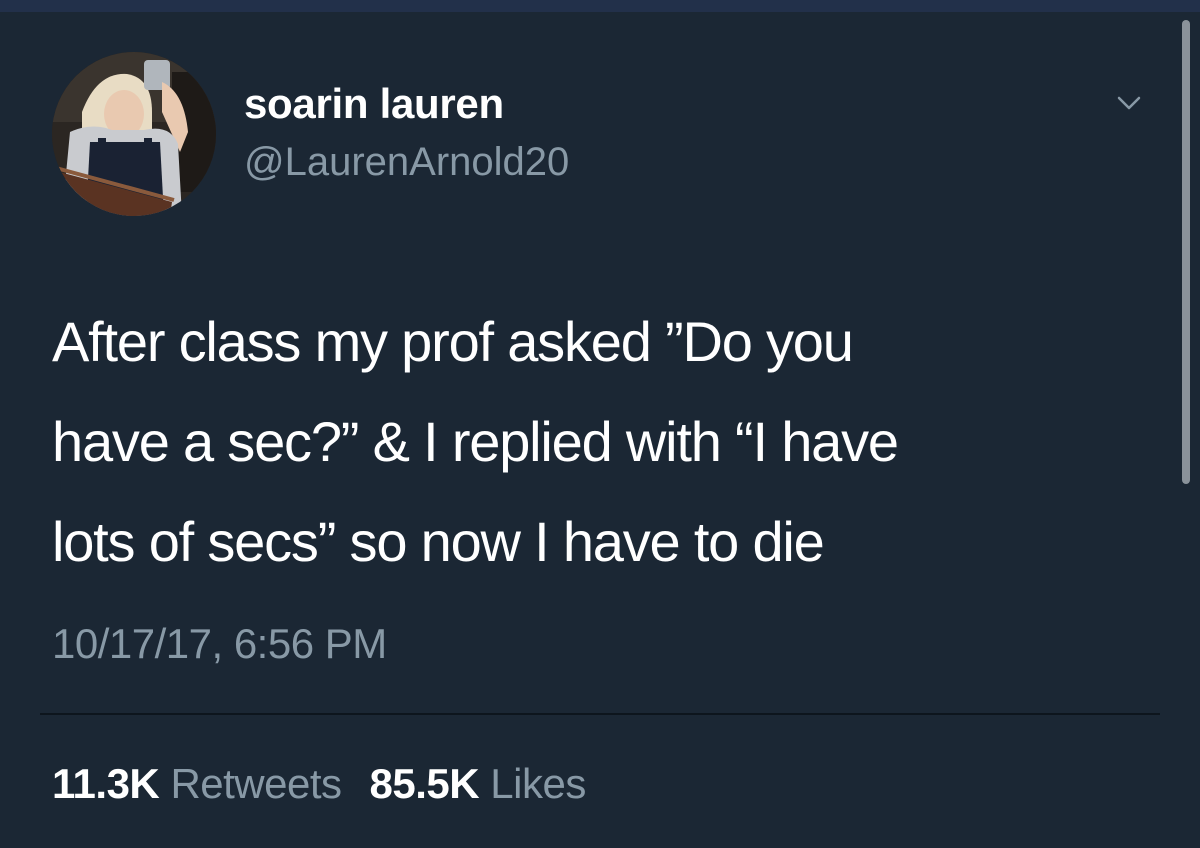  Describe the element at coordinates (256, 783) in the screenshot. I see `retweets-label: Retweets` at that location.